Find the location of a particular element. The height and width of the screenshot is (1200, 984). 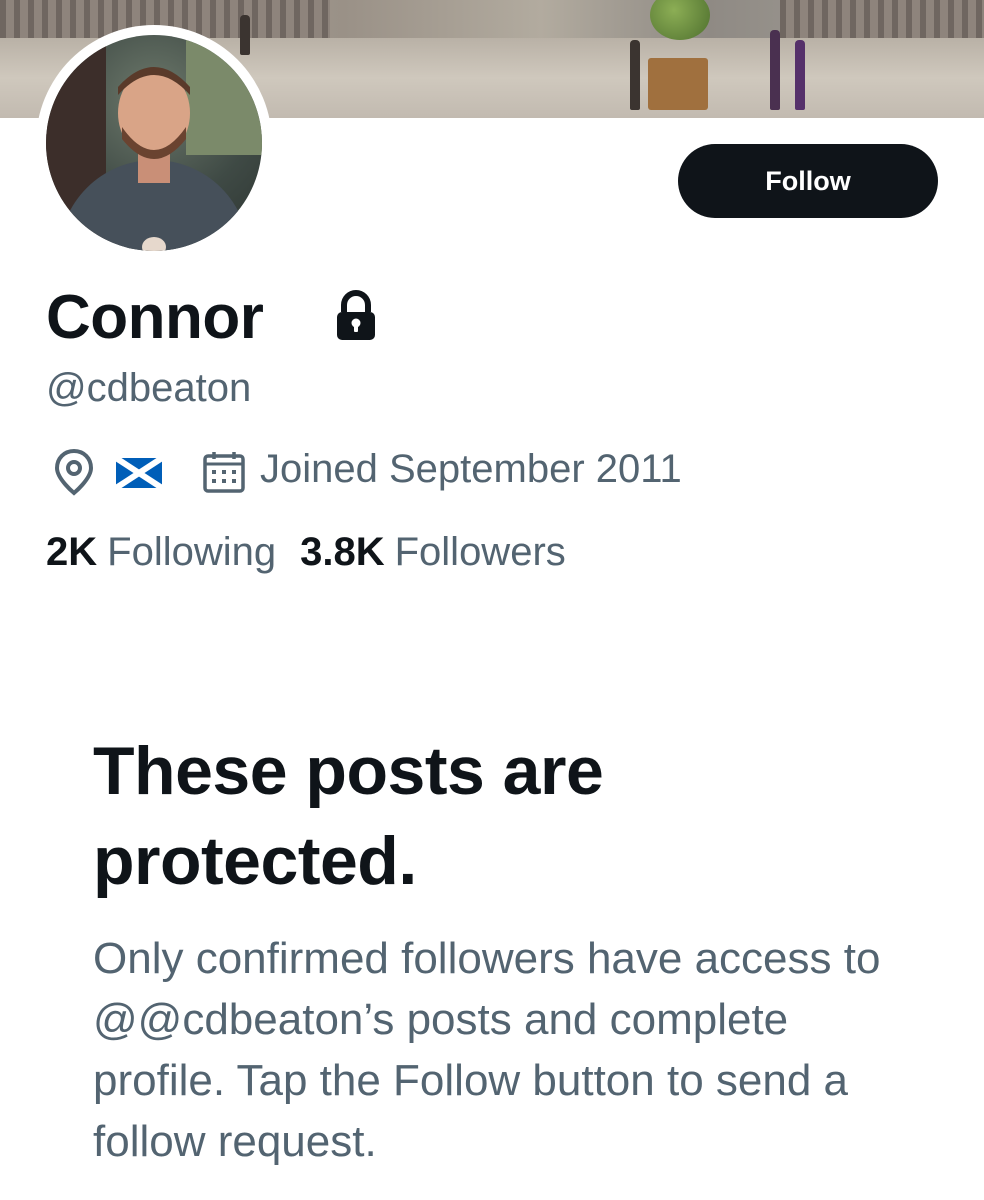

calendar-icon is located at coordinates (224, 472).